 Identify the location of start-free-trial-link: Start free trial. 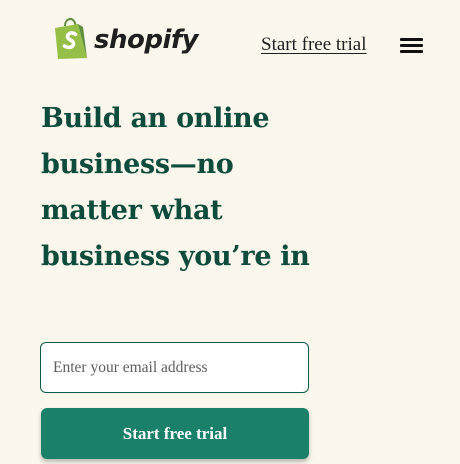
(314, 45).